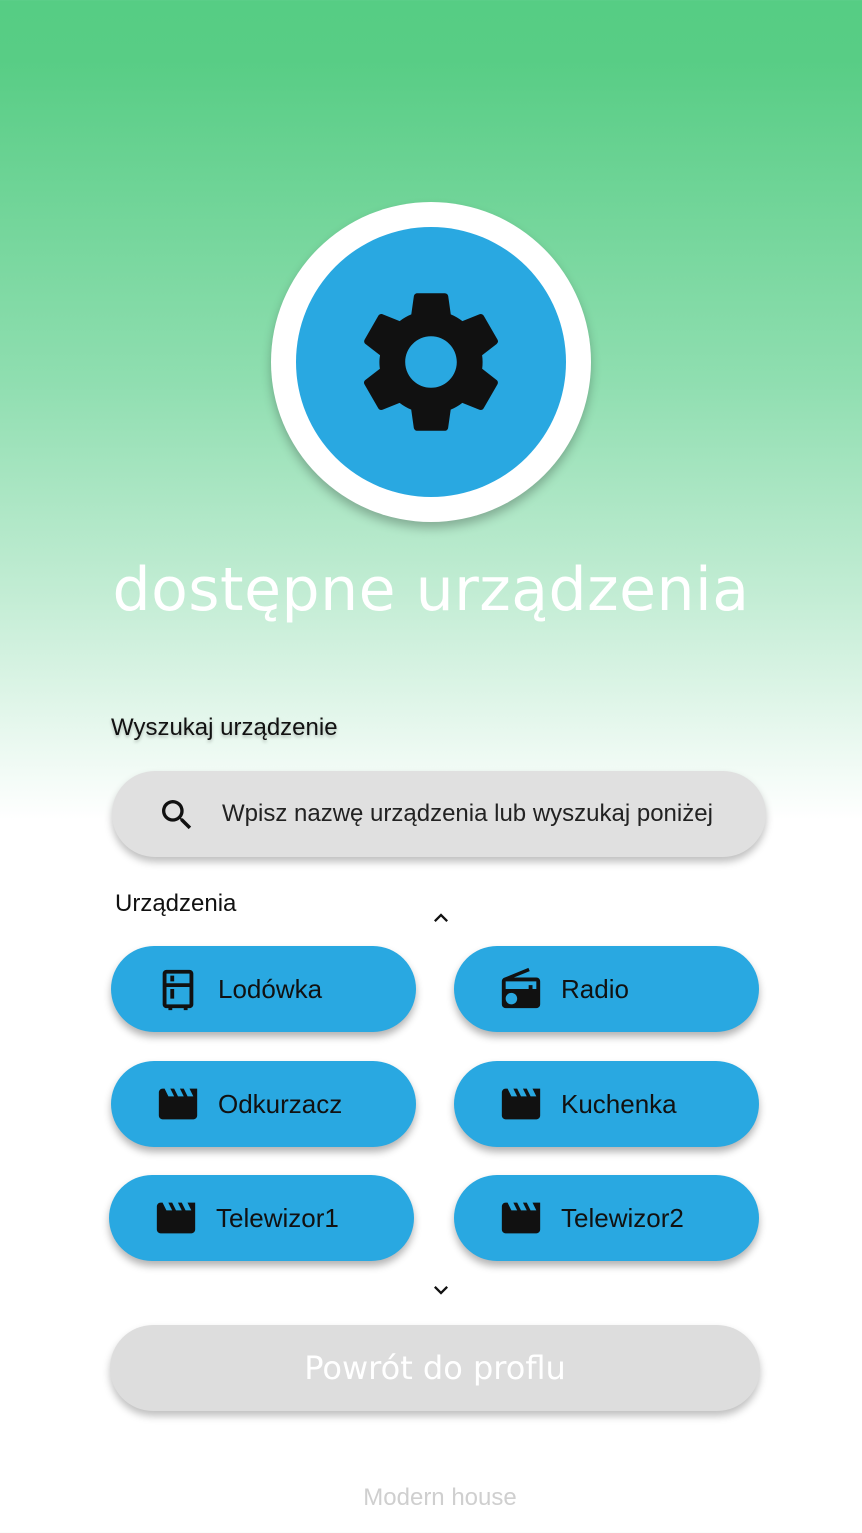  I want to click on device-label: Kuchenka, so click(619, 1104).